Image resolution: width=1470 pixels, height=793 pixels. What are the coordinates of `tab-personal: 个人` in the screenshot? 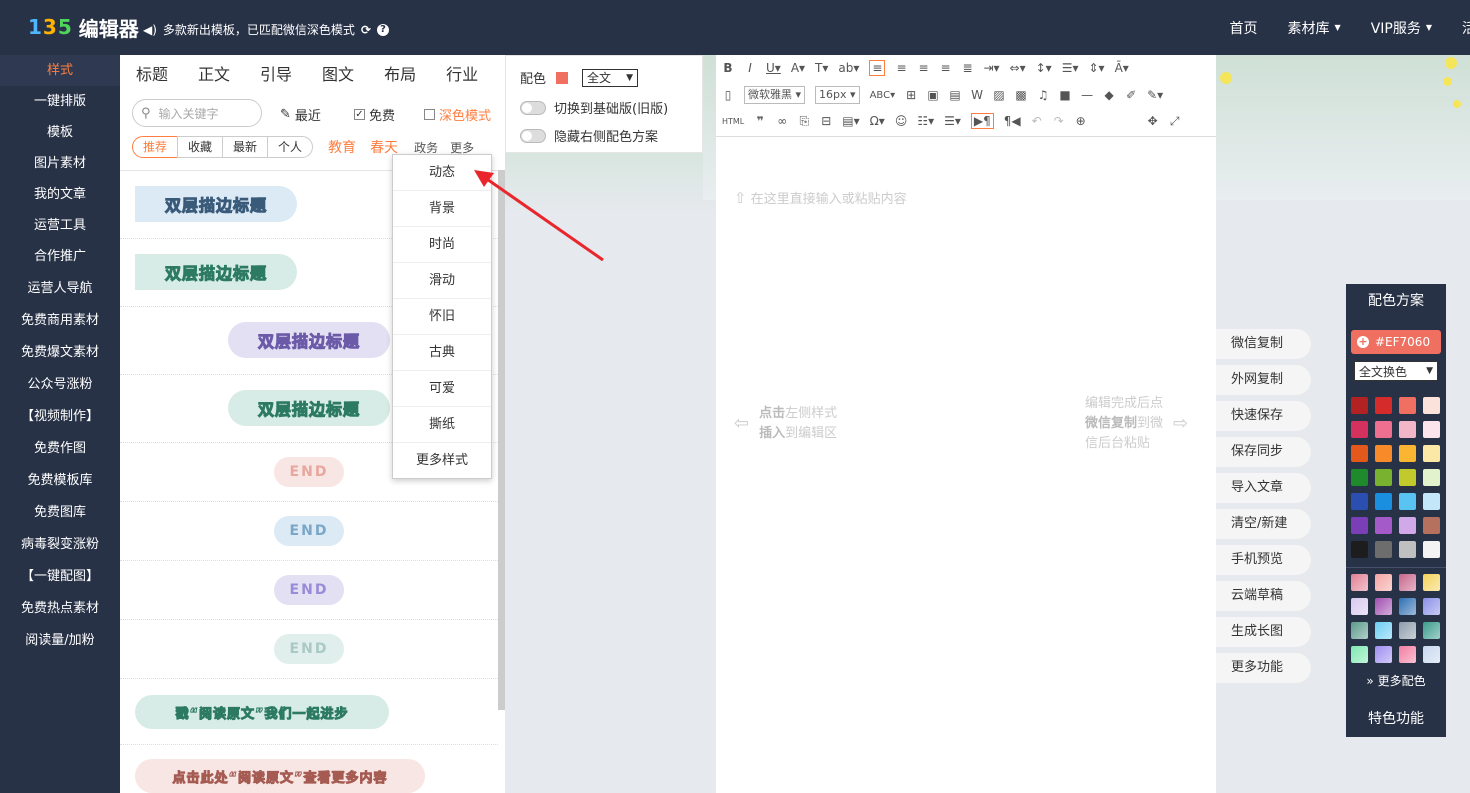 It's located at (290, 147).